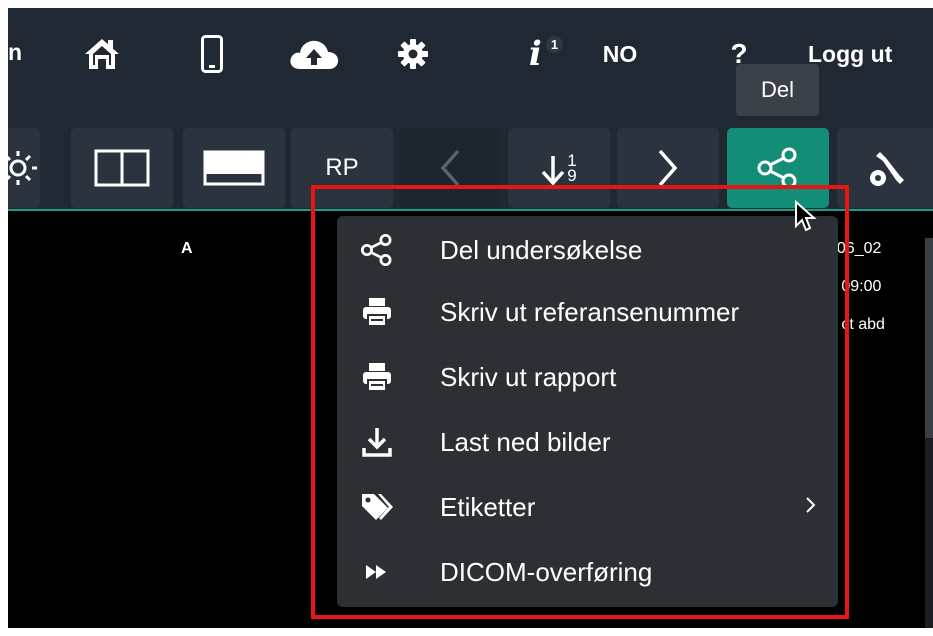 This screenshot has height=636, width=933. I want to click on info-badge: 1, so click(554, 44).